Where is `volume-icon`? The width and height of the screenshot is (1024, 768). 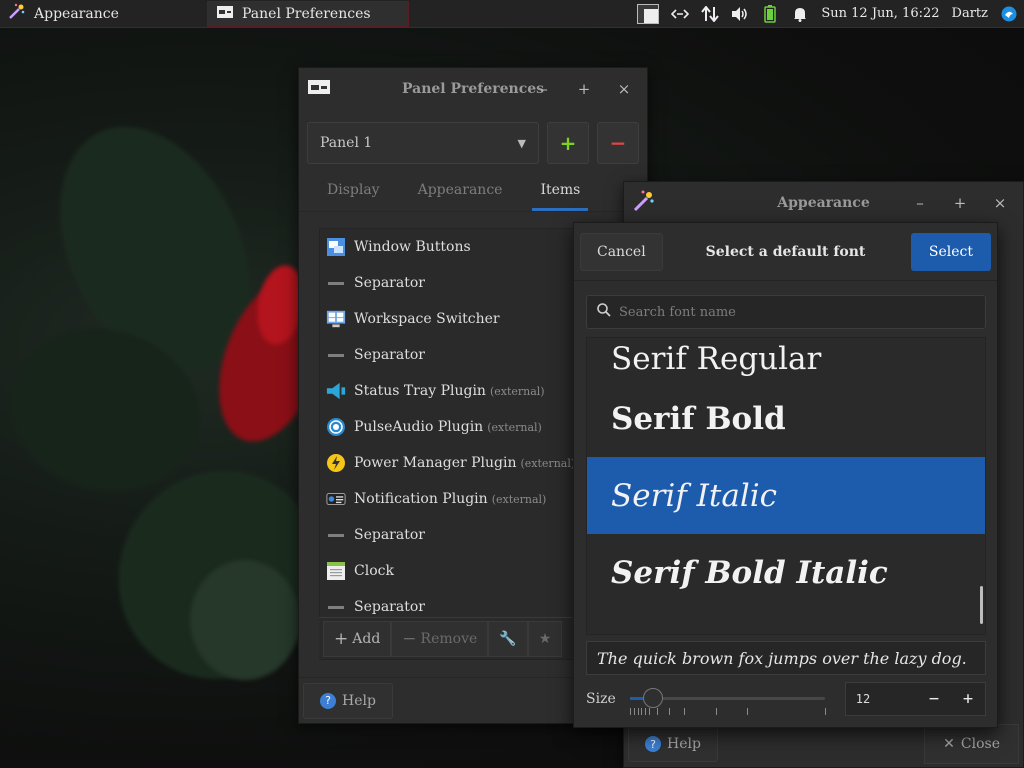 volume-icon is located at coordinates (740, 14).